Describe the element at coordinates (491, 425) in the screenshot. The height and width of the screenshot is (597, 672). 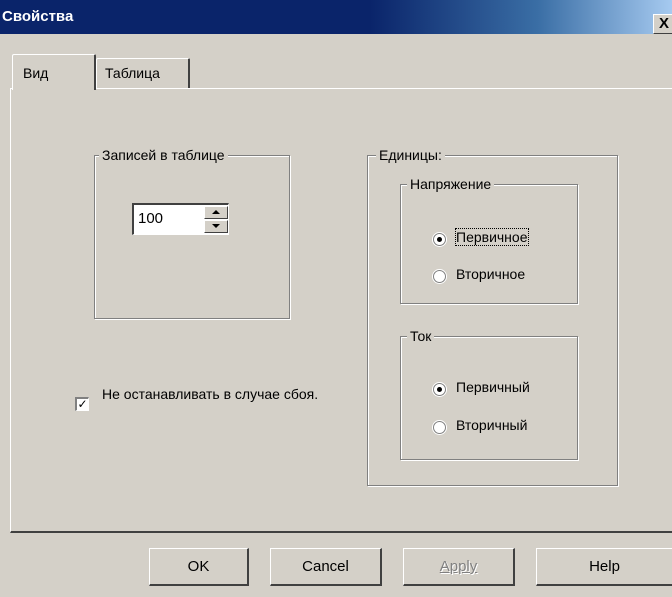
I see `current-secondary-label: Вторичный` at that location.